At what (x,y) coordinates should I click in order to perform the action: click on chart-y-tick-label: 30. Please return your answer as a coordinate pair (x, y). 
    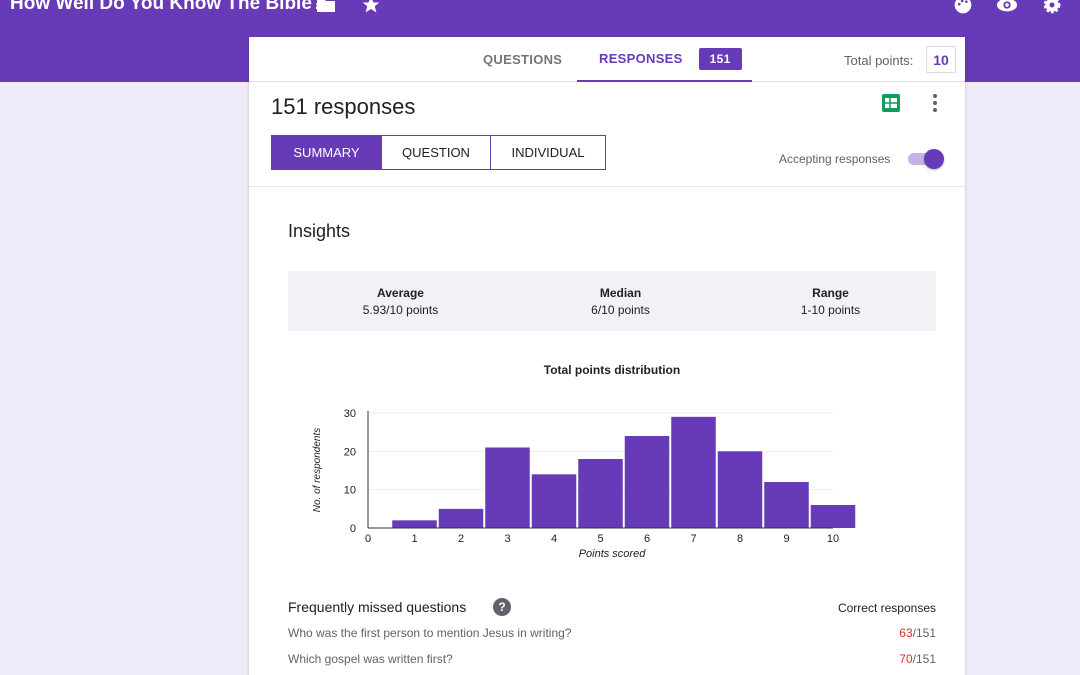
    Looking at the image, I should click on (350, 414).